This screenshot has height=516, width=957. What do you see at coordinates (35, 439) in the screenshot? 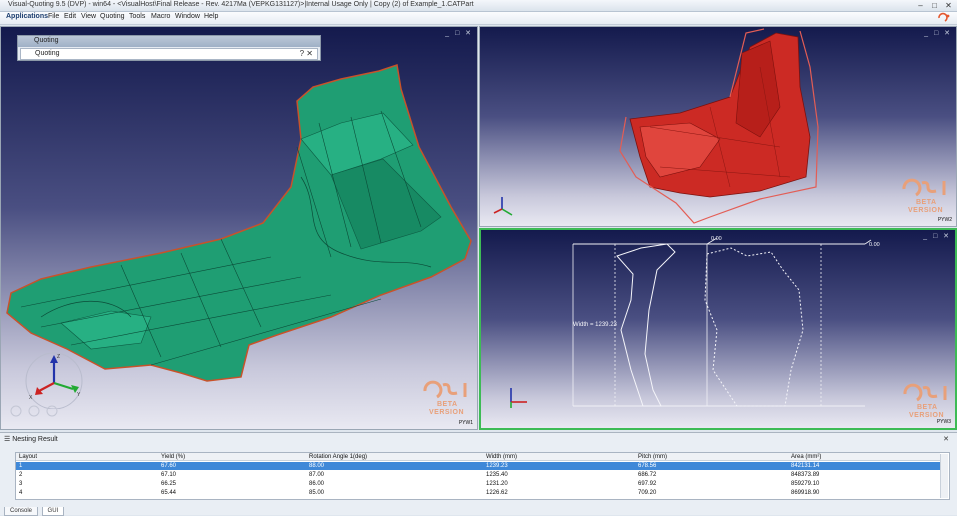
I see `nesting-result-title-text: Nesting Result` at bounding box center [35, 439].